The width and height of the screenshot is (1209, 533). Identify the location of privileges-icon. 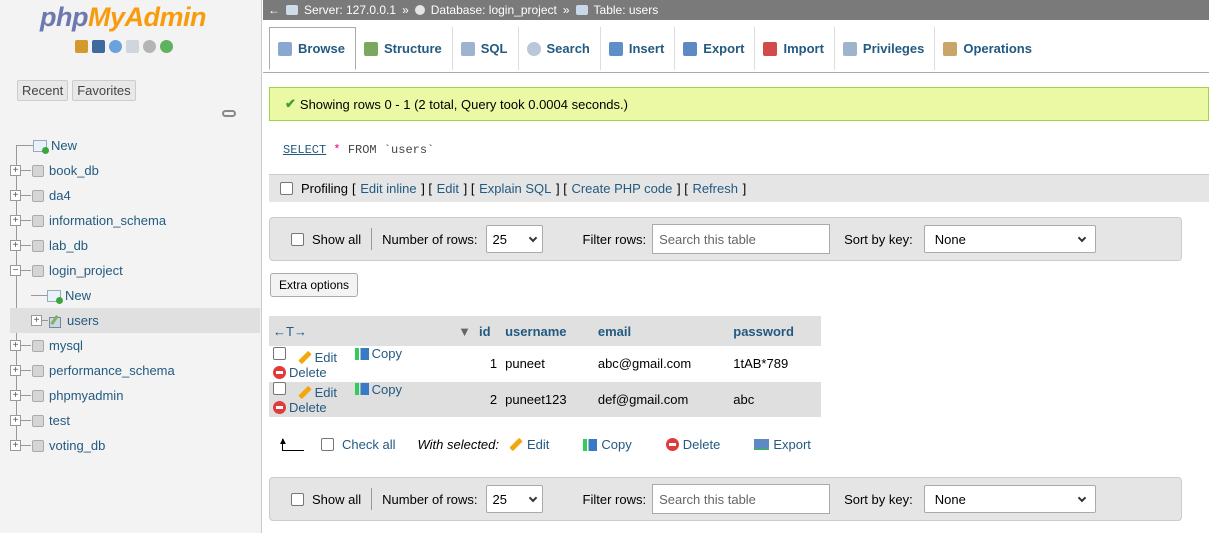
(849, 48).